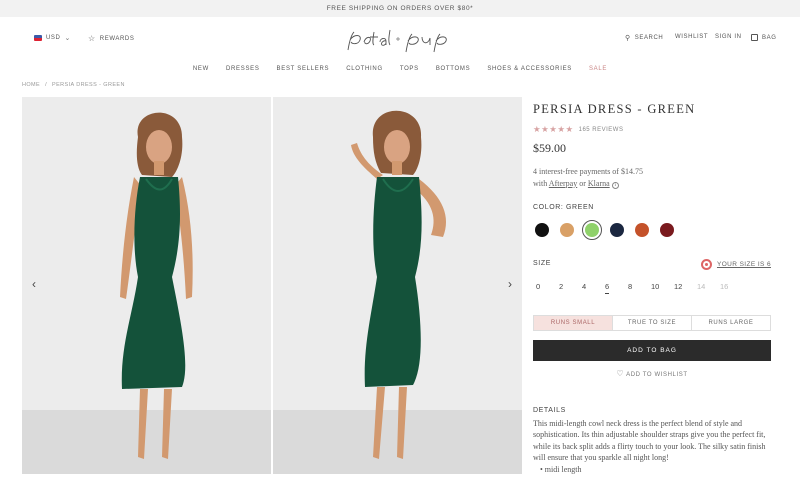  I want to click on size-option: 12, so click(685, 286).